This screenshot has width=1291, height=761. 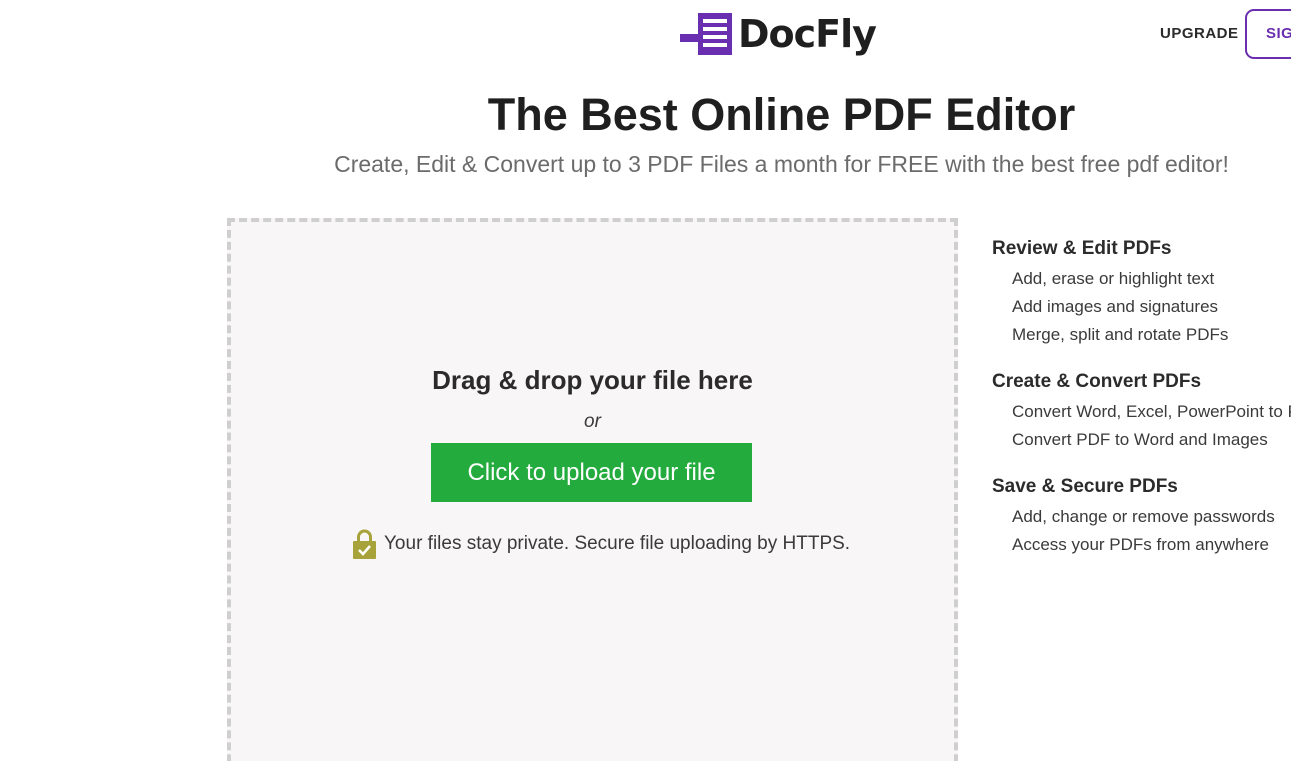 What do you see at coordinates (781, 114) in the screenshot?
I see `page-title: The Best Online PDF Editor` at bounding box center [781, 114].